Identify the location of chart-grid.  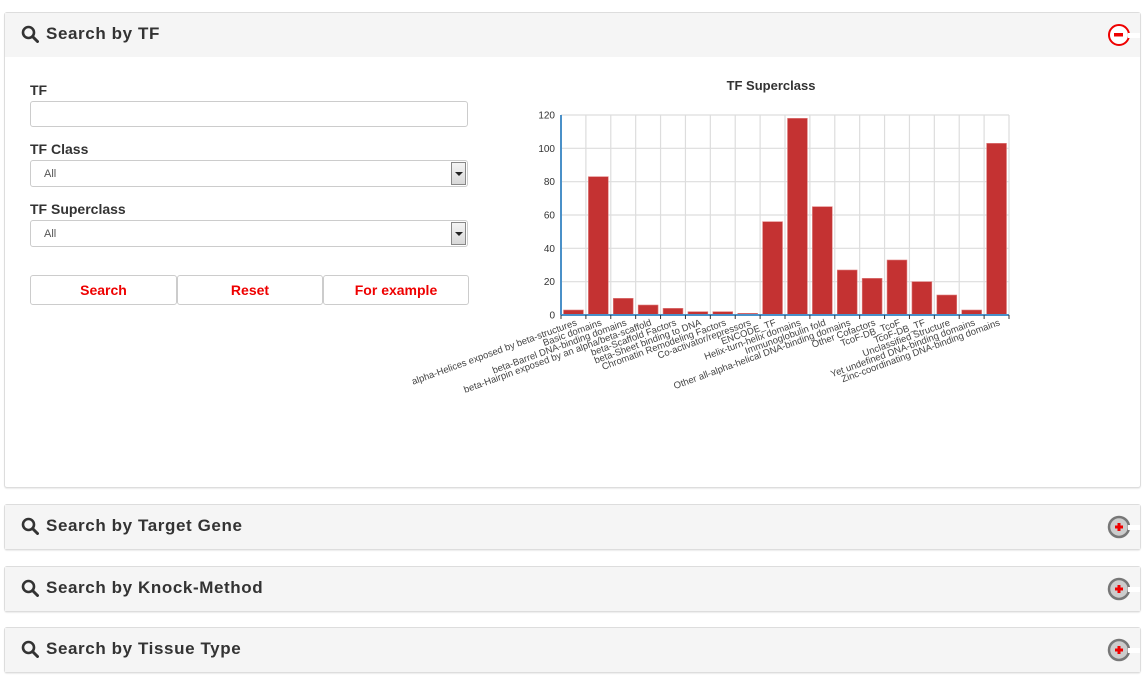
(785, 215).